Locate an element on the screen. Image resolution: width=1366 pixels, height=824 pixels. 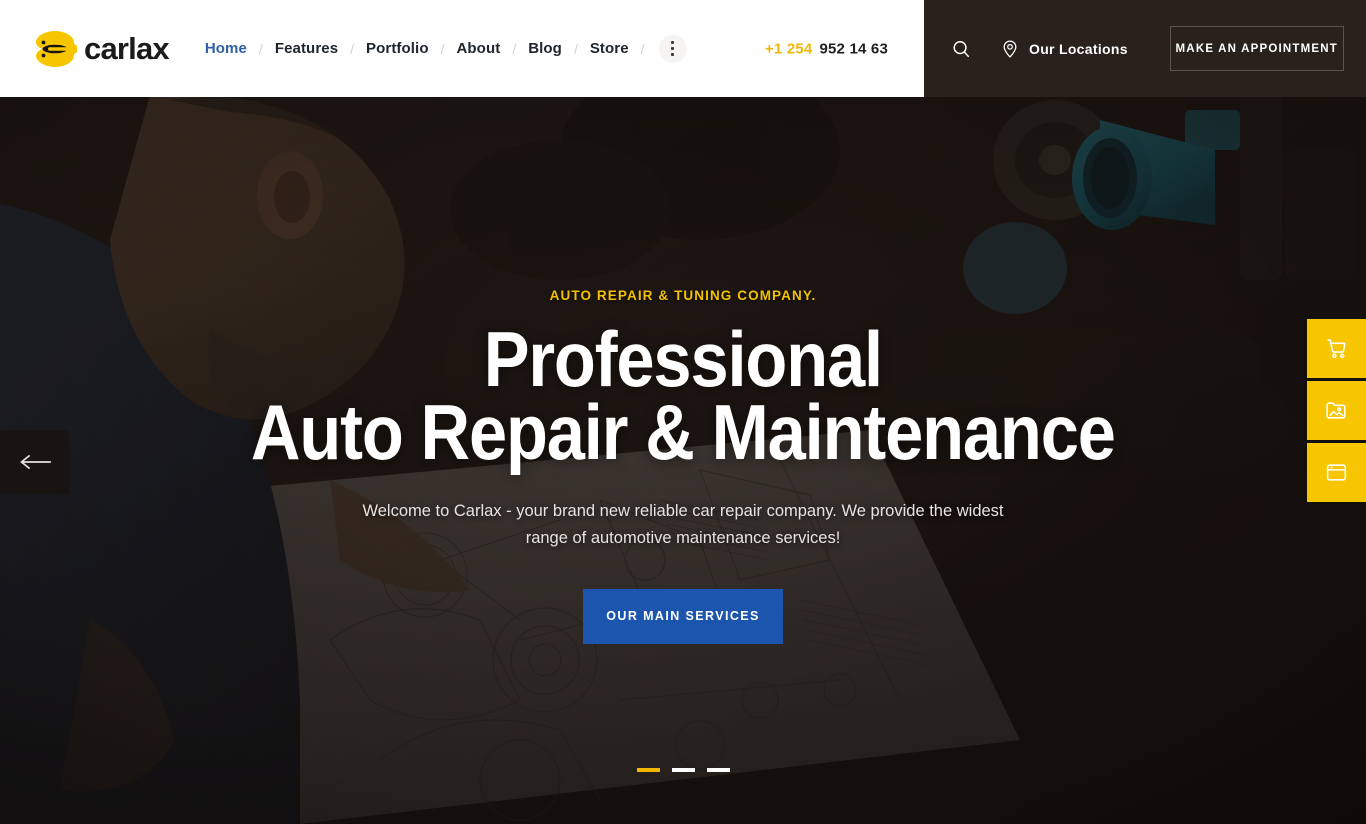
our-main-services-button: OUR MAIN SERVICES is located at coordinates (683, 616).